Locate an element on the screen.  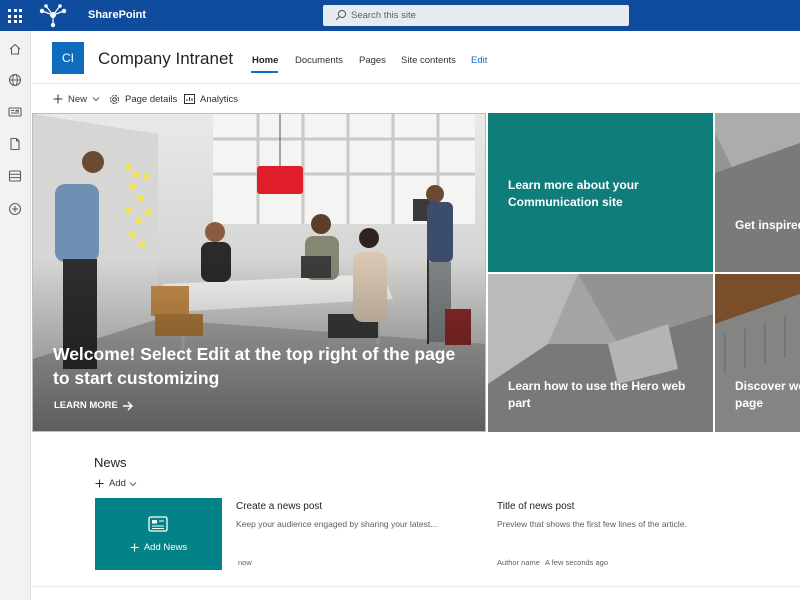
arrow-right-icon is located at coordinates (127, 405).